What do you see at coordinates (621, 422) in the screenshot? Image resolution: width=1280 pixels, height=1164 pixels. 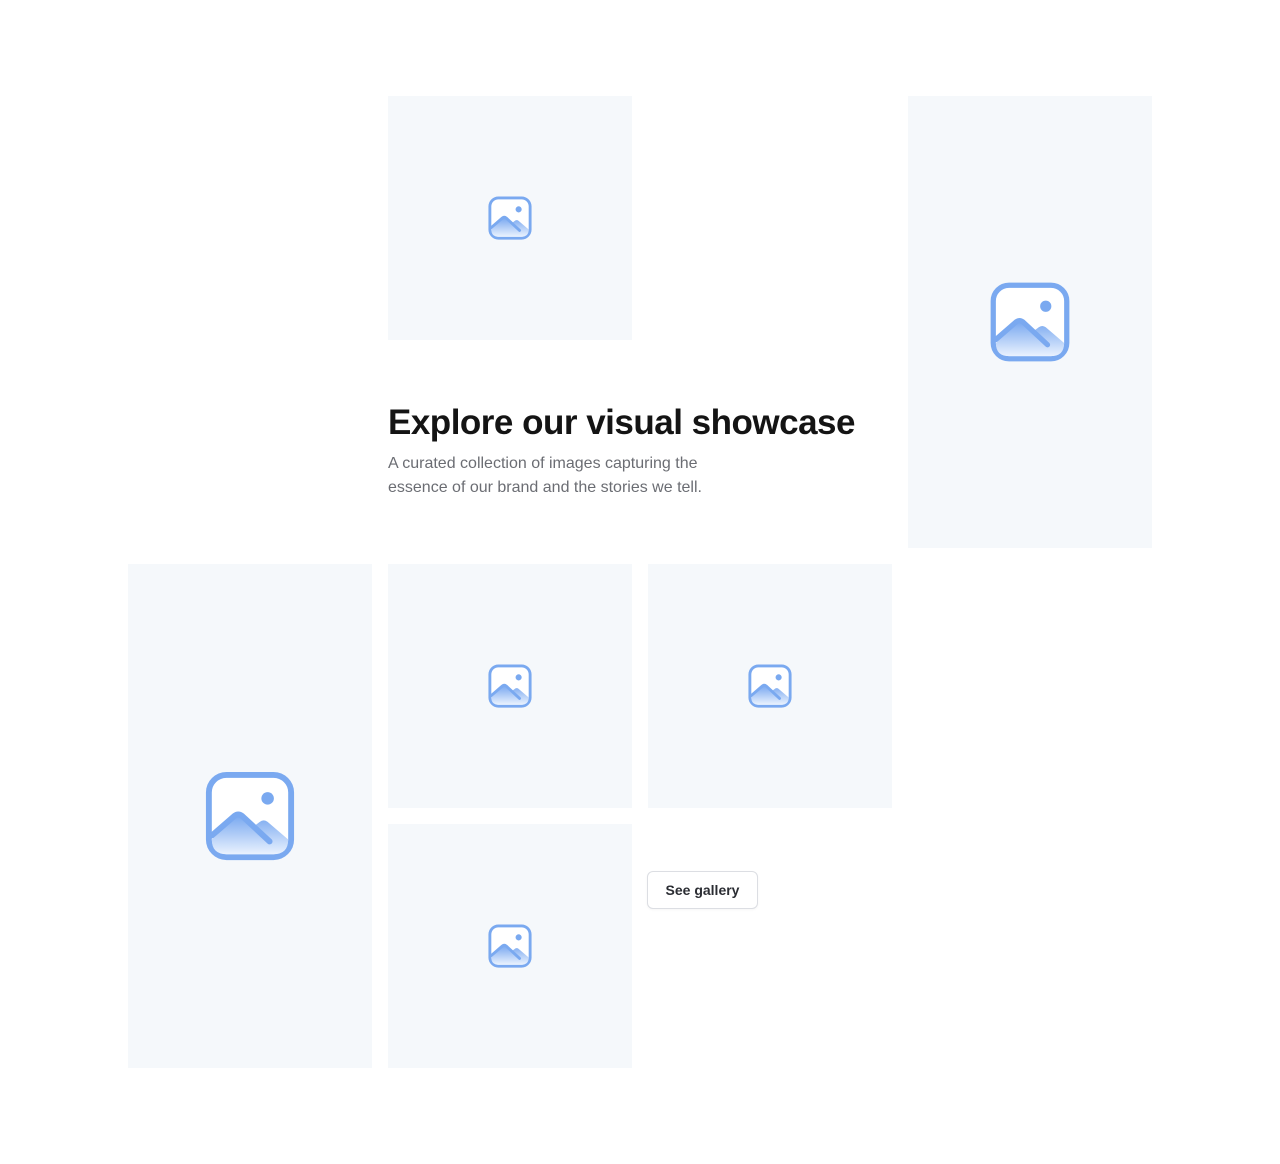 I see `page-title: Explore our visual showcase` at bounding box center [621, 422].